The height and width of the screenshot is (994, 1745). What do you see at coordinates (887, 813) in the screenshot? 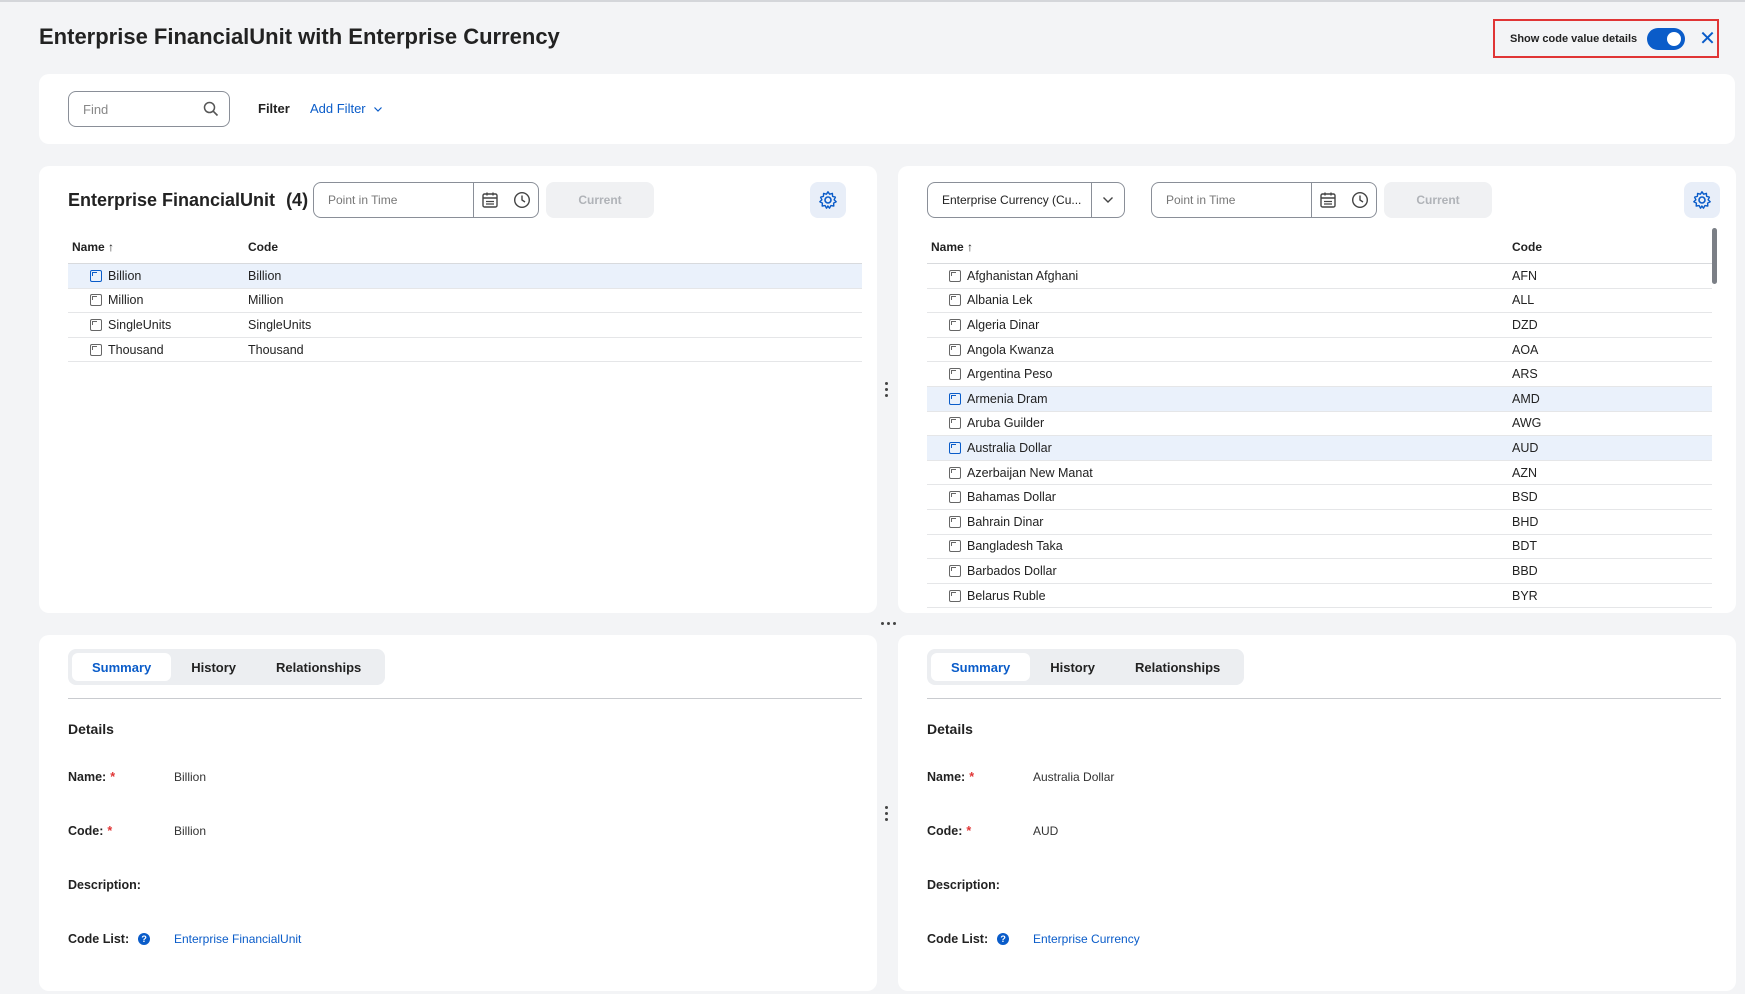
I see `vertical-splitter-handle-bottom` at bounding box center [887, 813].